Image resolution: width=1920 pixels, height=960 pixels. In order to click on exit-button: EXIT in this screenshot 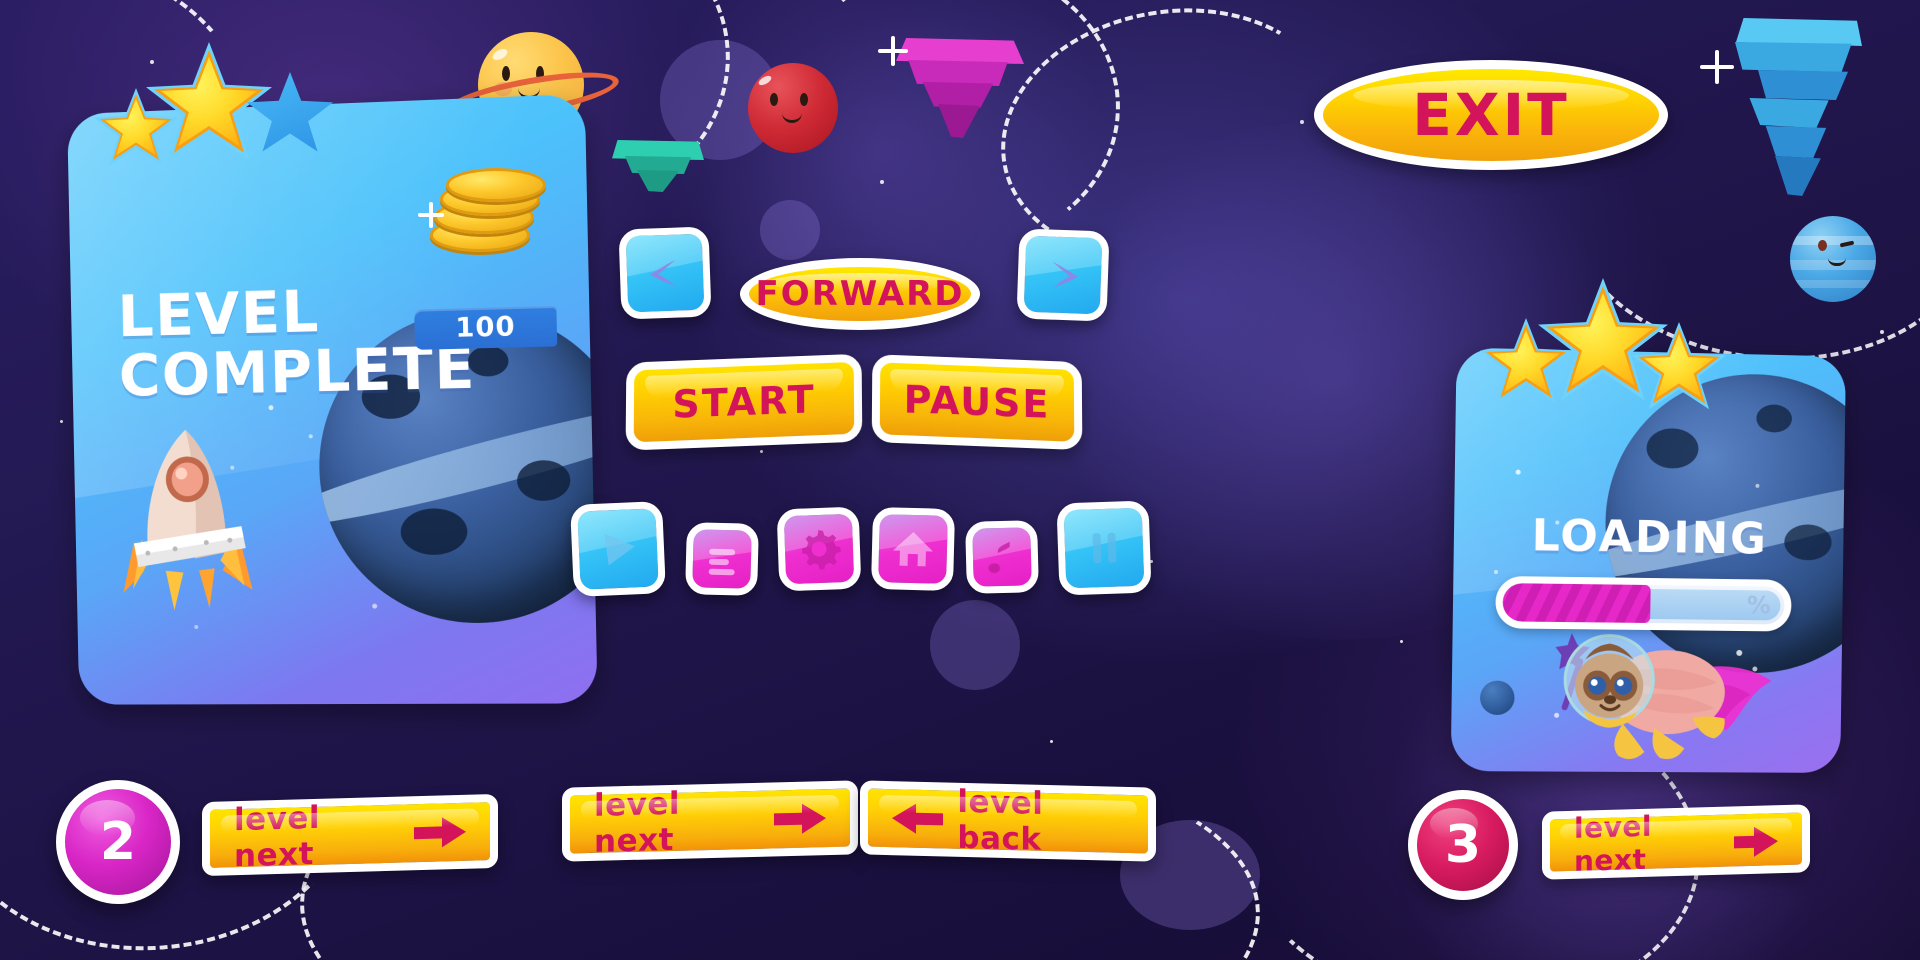, I will do `click(1491, 115)`.